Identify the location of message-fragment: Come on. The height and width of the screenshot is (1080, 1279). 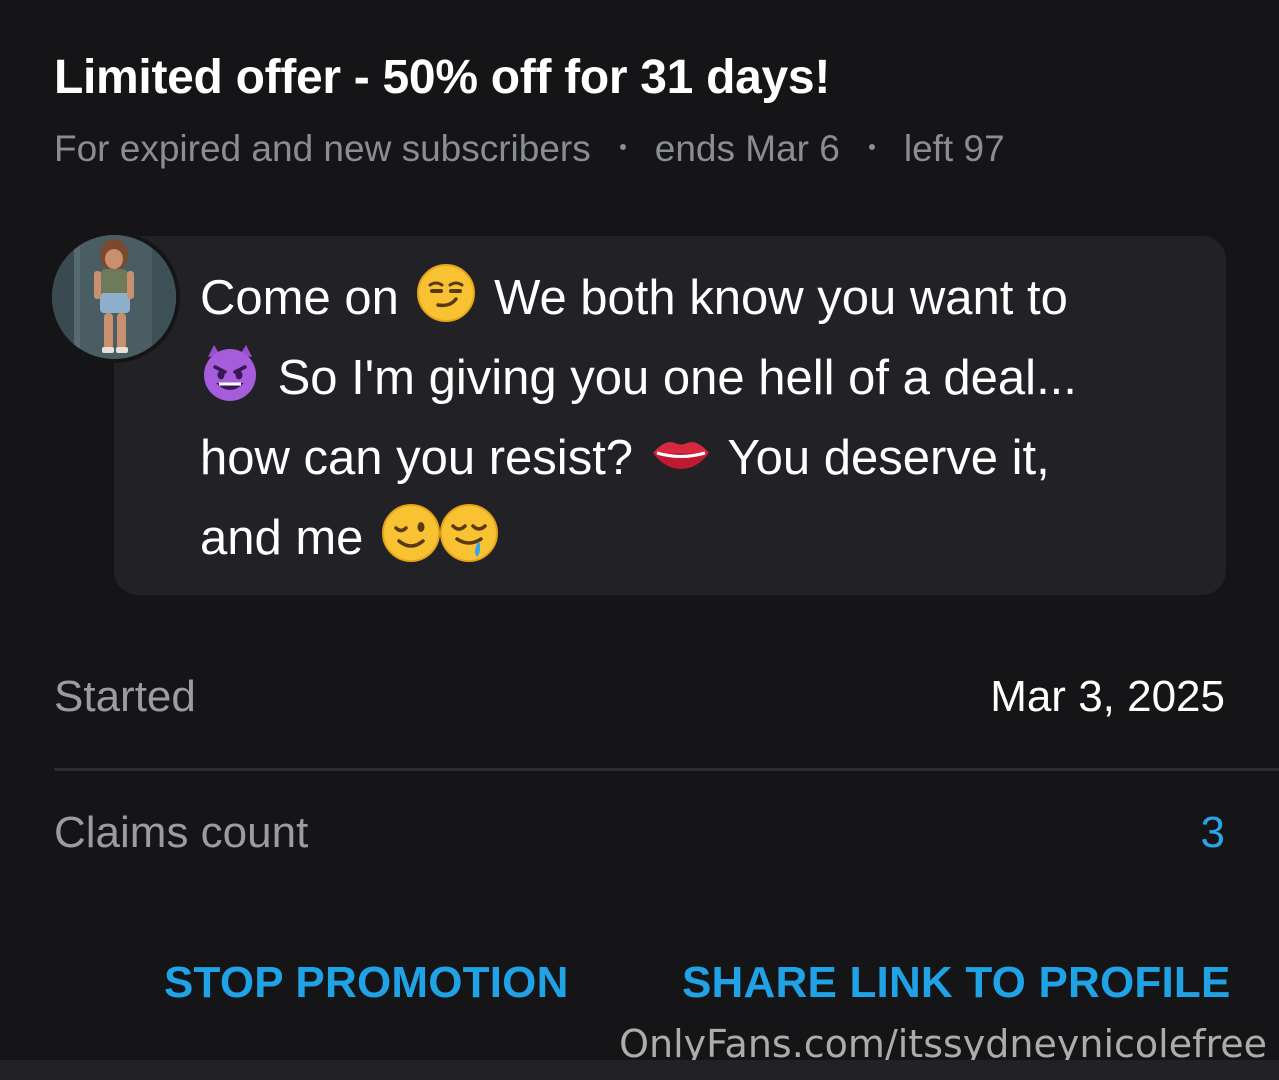
(299, 298).